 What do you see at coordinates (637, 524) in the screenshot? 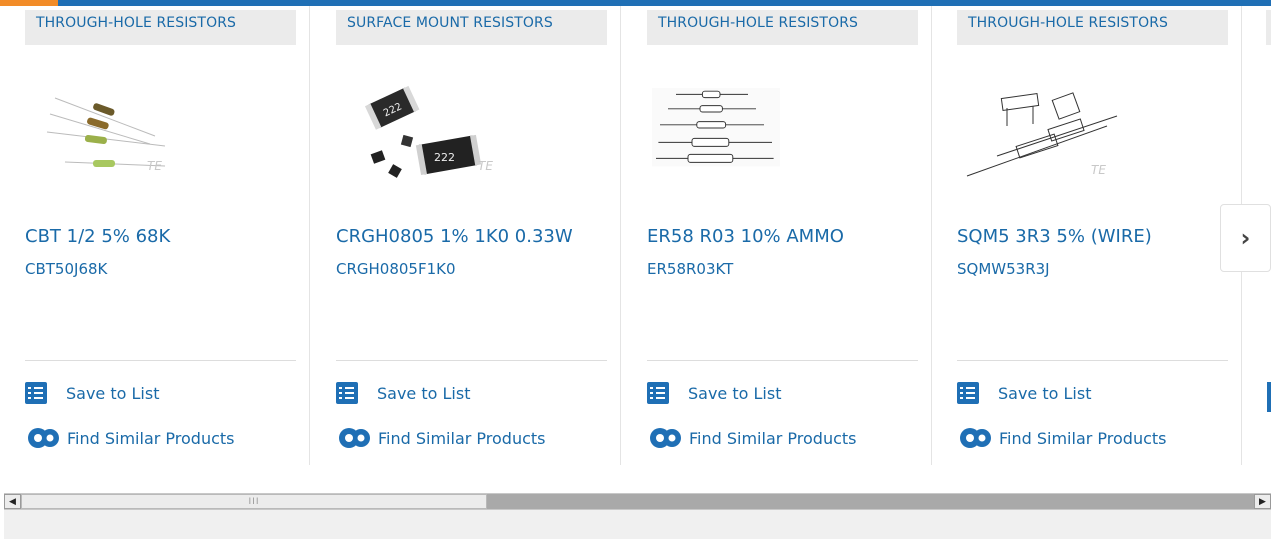
I see `footer-band` at bounding box center [637, 524].